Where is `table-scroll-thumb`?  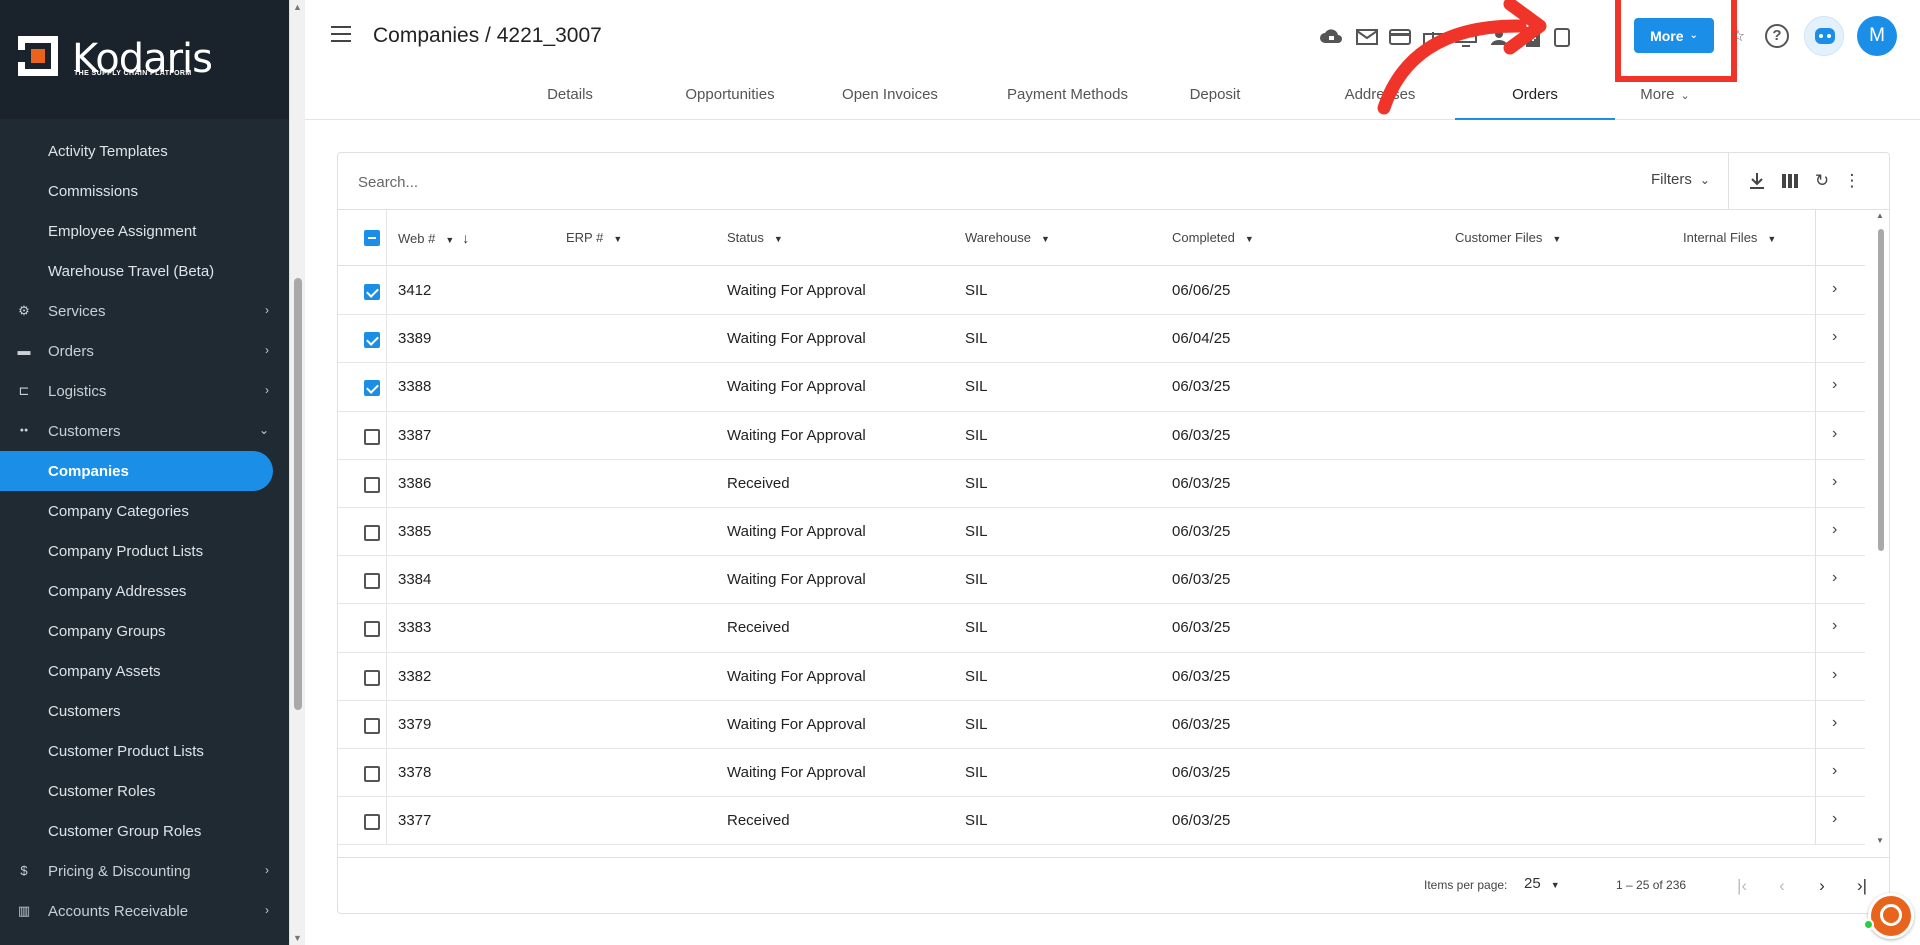
table-scroll-thumb is located at coordinates (1881, 390).